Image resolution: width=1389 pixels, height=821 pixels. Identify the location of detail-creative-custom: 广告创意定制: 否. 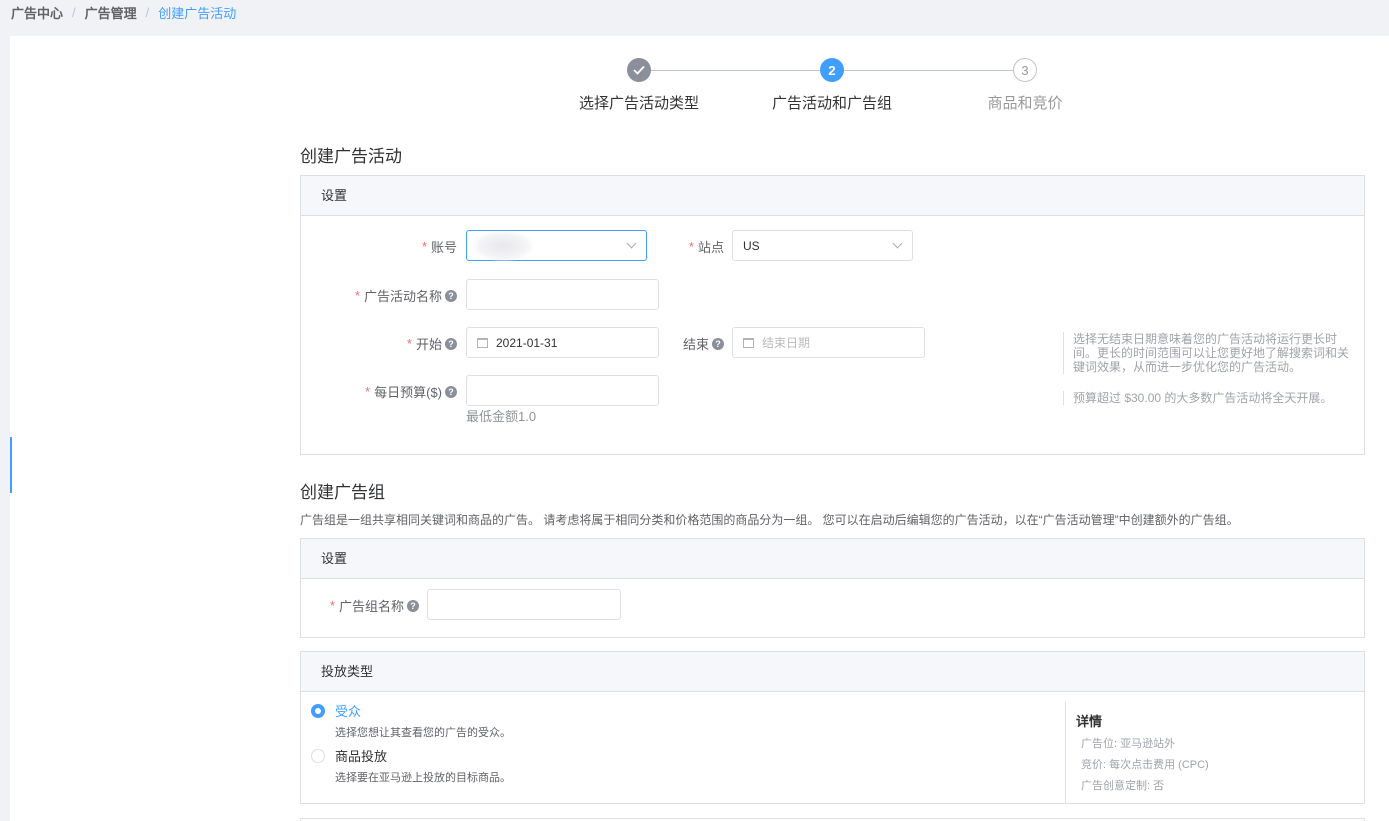
(1123, 786).